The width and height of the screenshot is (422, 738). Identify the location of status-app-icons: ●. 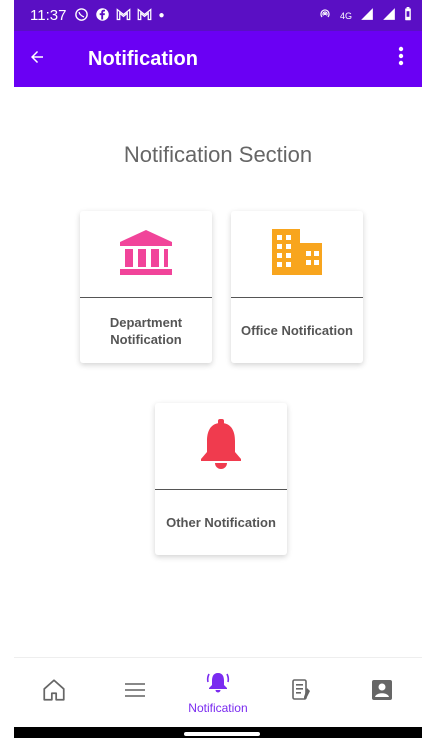
(119, 16).